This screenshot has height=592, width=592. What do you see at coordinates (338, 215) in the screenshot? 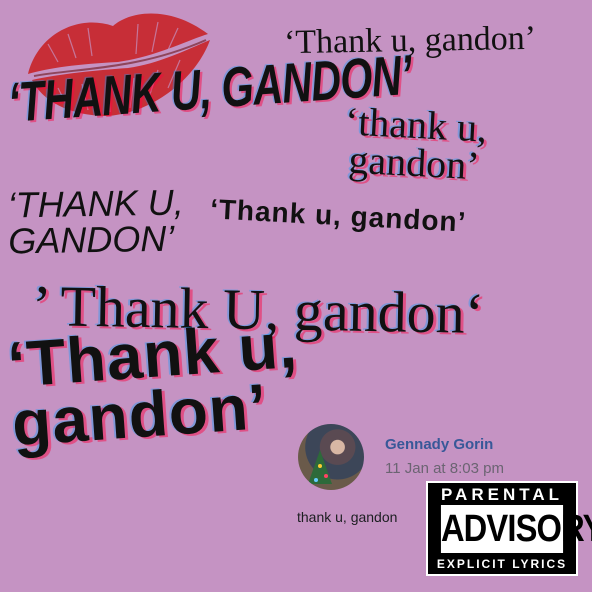
I see `title-line-5: ‘Thank u, gandon’` at bounding box center [338, 215].